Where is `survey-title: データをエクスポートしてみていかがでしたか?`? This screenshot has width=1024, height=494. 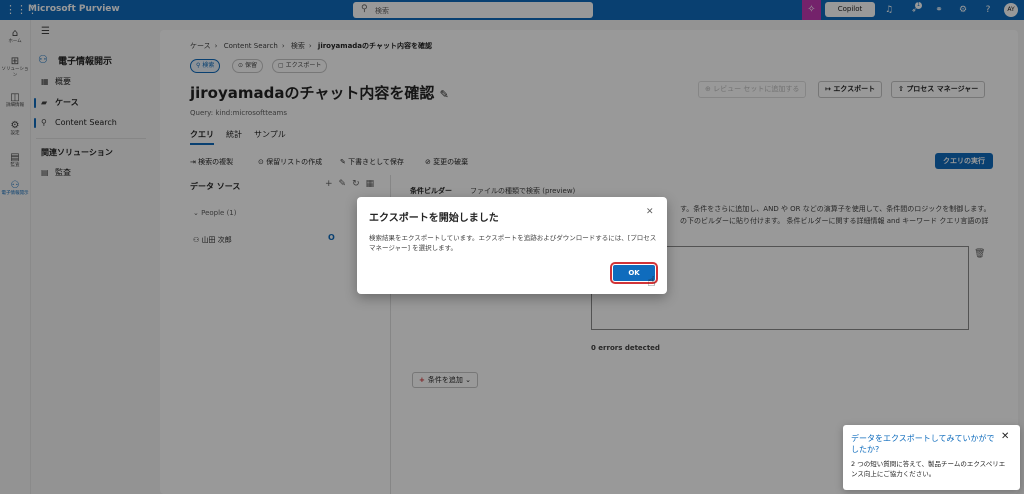 survey-title: データをエクスポートしてみていかがでしたか? is located at coordinates (926, 444).